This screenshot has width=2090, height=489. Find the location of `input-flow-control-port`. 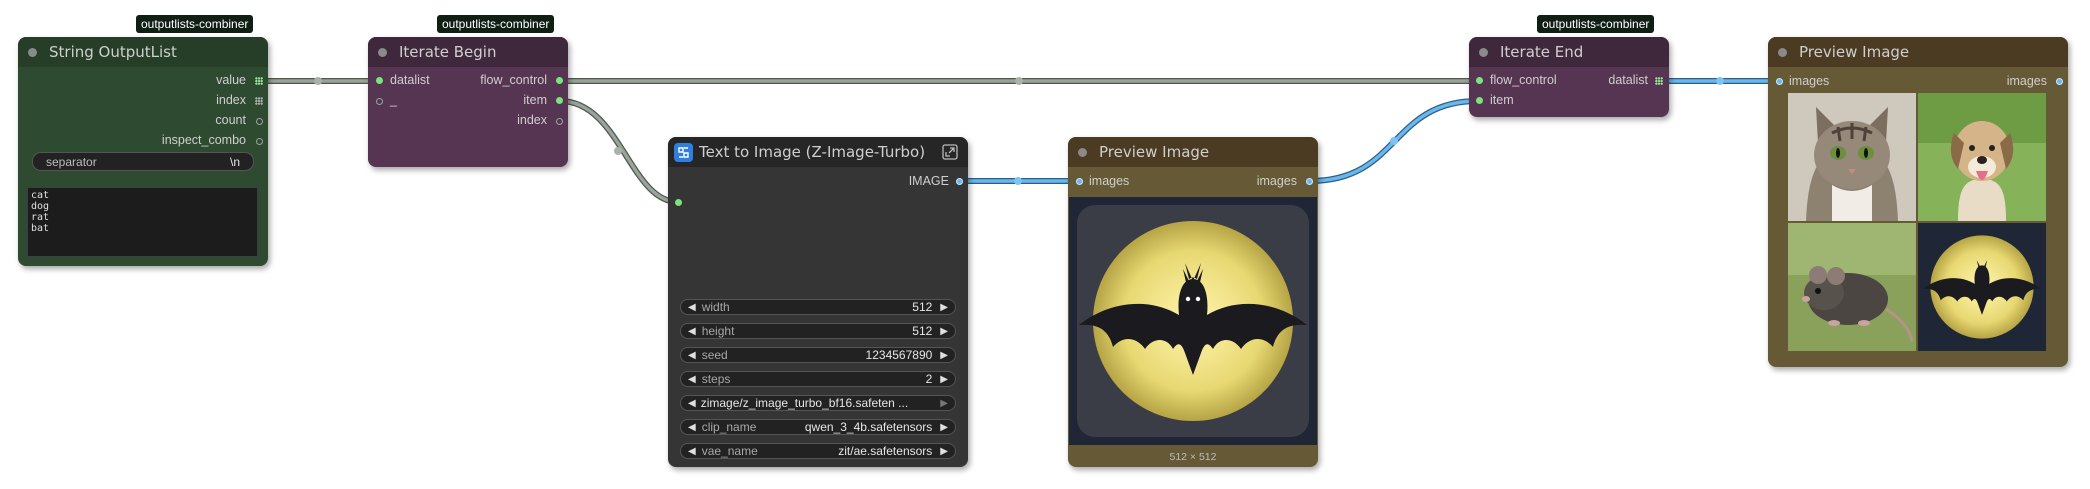

input-flow-control-port is located at coordinates (1479, 80).